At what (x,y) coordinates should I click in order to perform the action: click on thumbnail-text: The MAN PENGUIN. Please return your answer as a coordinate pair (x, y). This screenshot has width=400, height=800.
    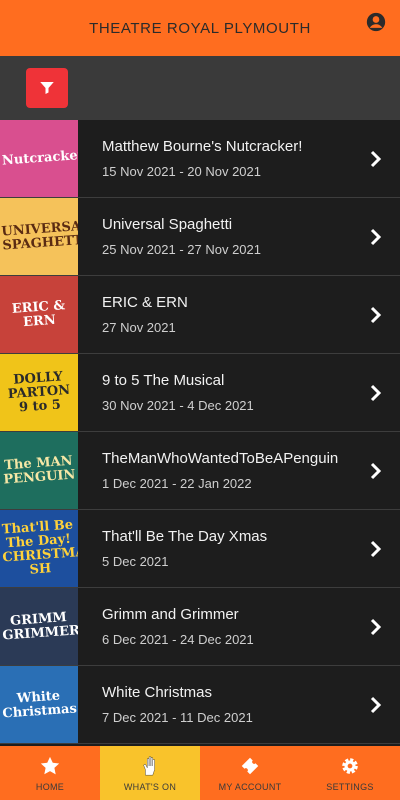
    Looking at the image, I should click on (39, 470).